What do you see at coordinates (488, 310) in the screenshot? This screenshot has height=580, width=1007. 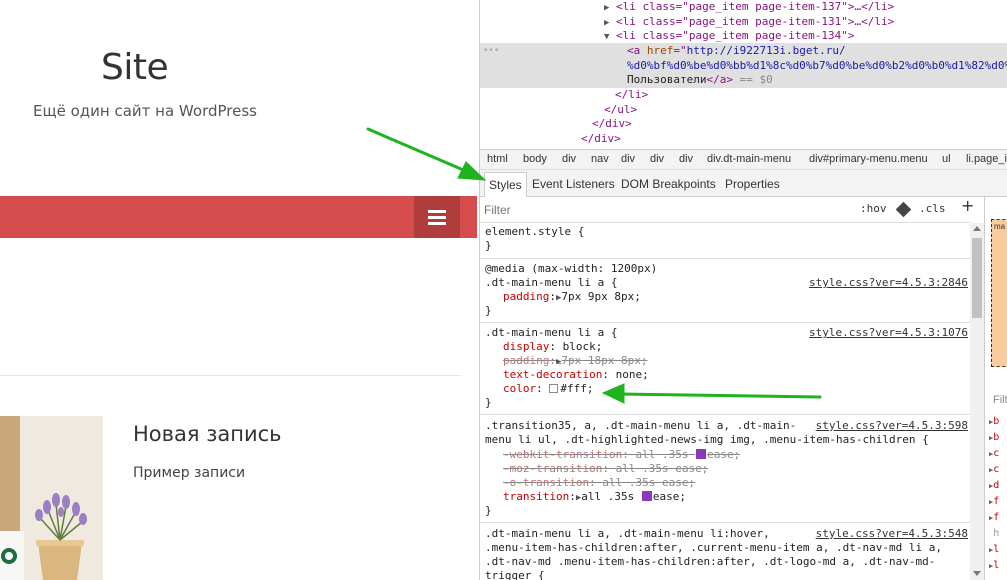 I see `rule-close: }` at bounding box center [488, 310].